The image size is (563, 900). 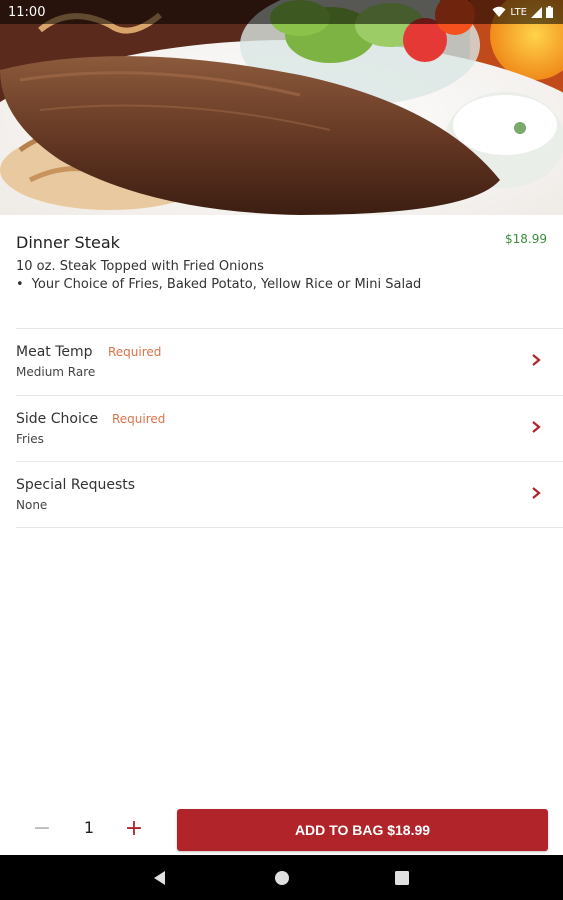 What do you see at coordinates (27, 12) in the screenshot?
I see `status-time: 11:00` at bounding box center [27, 12].